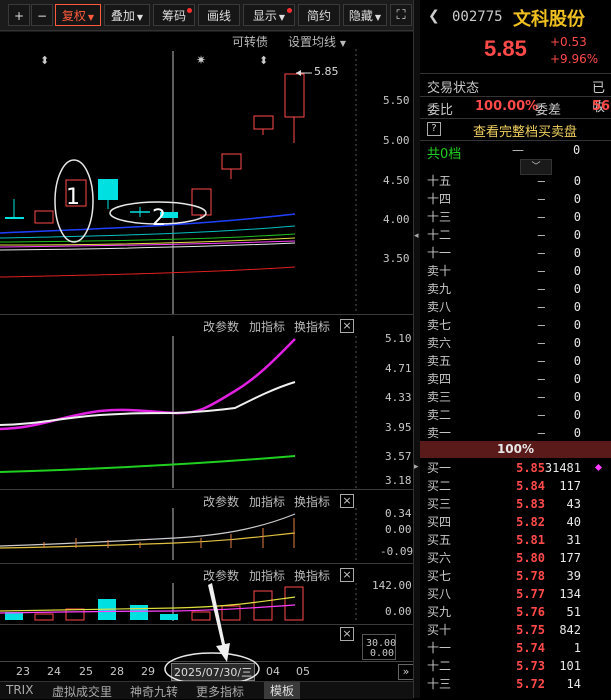  What do you see at coordinates (174, 15) in the screenshot?
I see `chouma-button: 筹码` at bounding box center [174, 15].